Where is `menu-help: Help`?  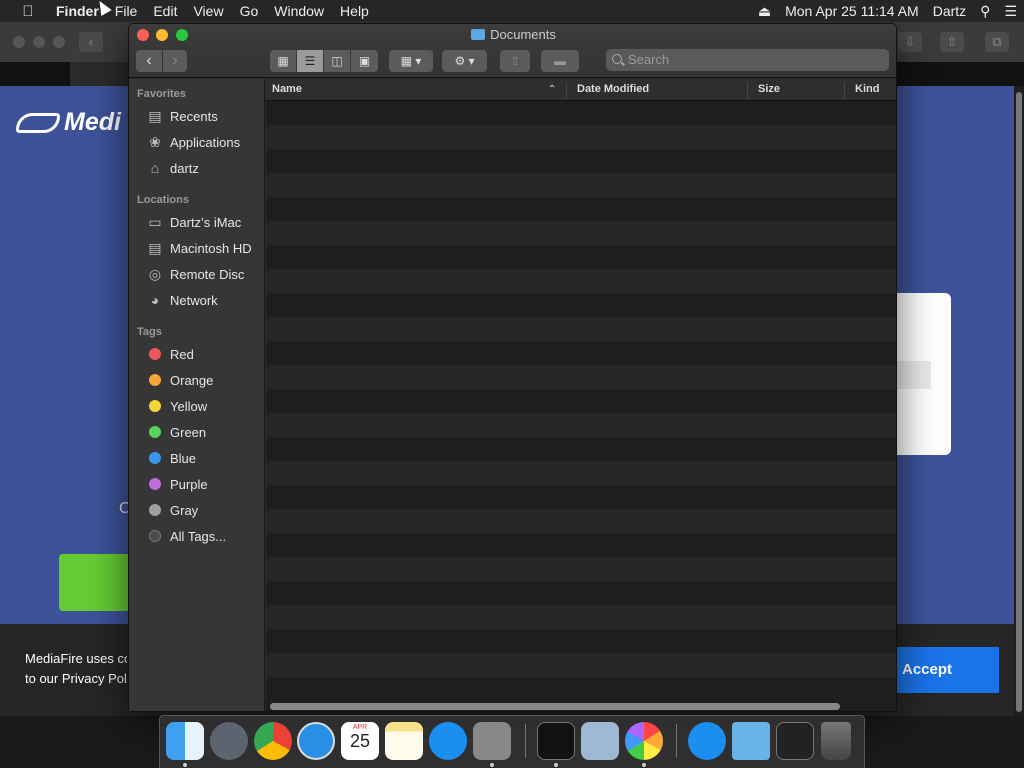
menu-help: Help is located at coordinates (354, 11).